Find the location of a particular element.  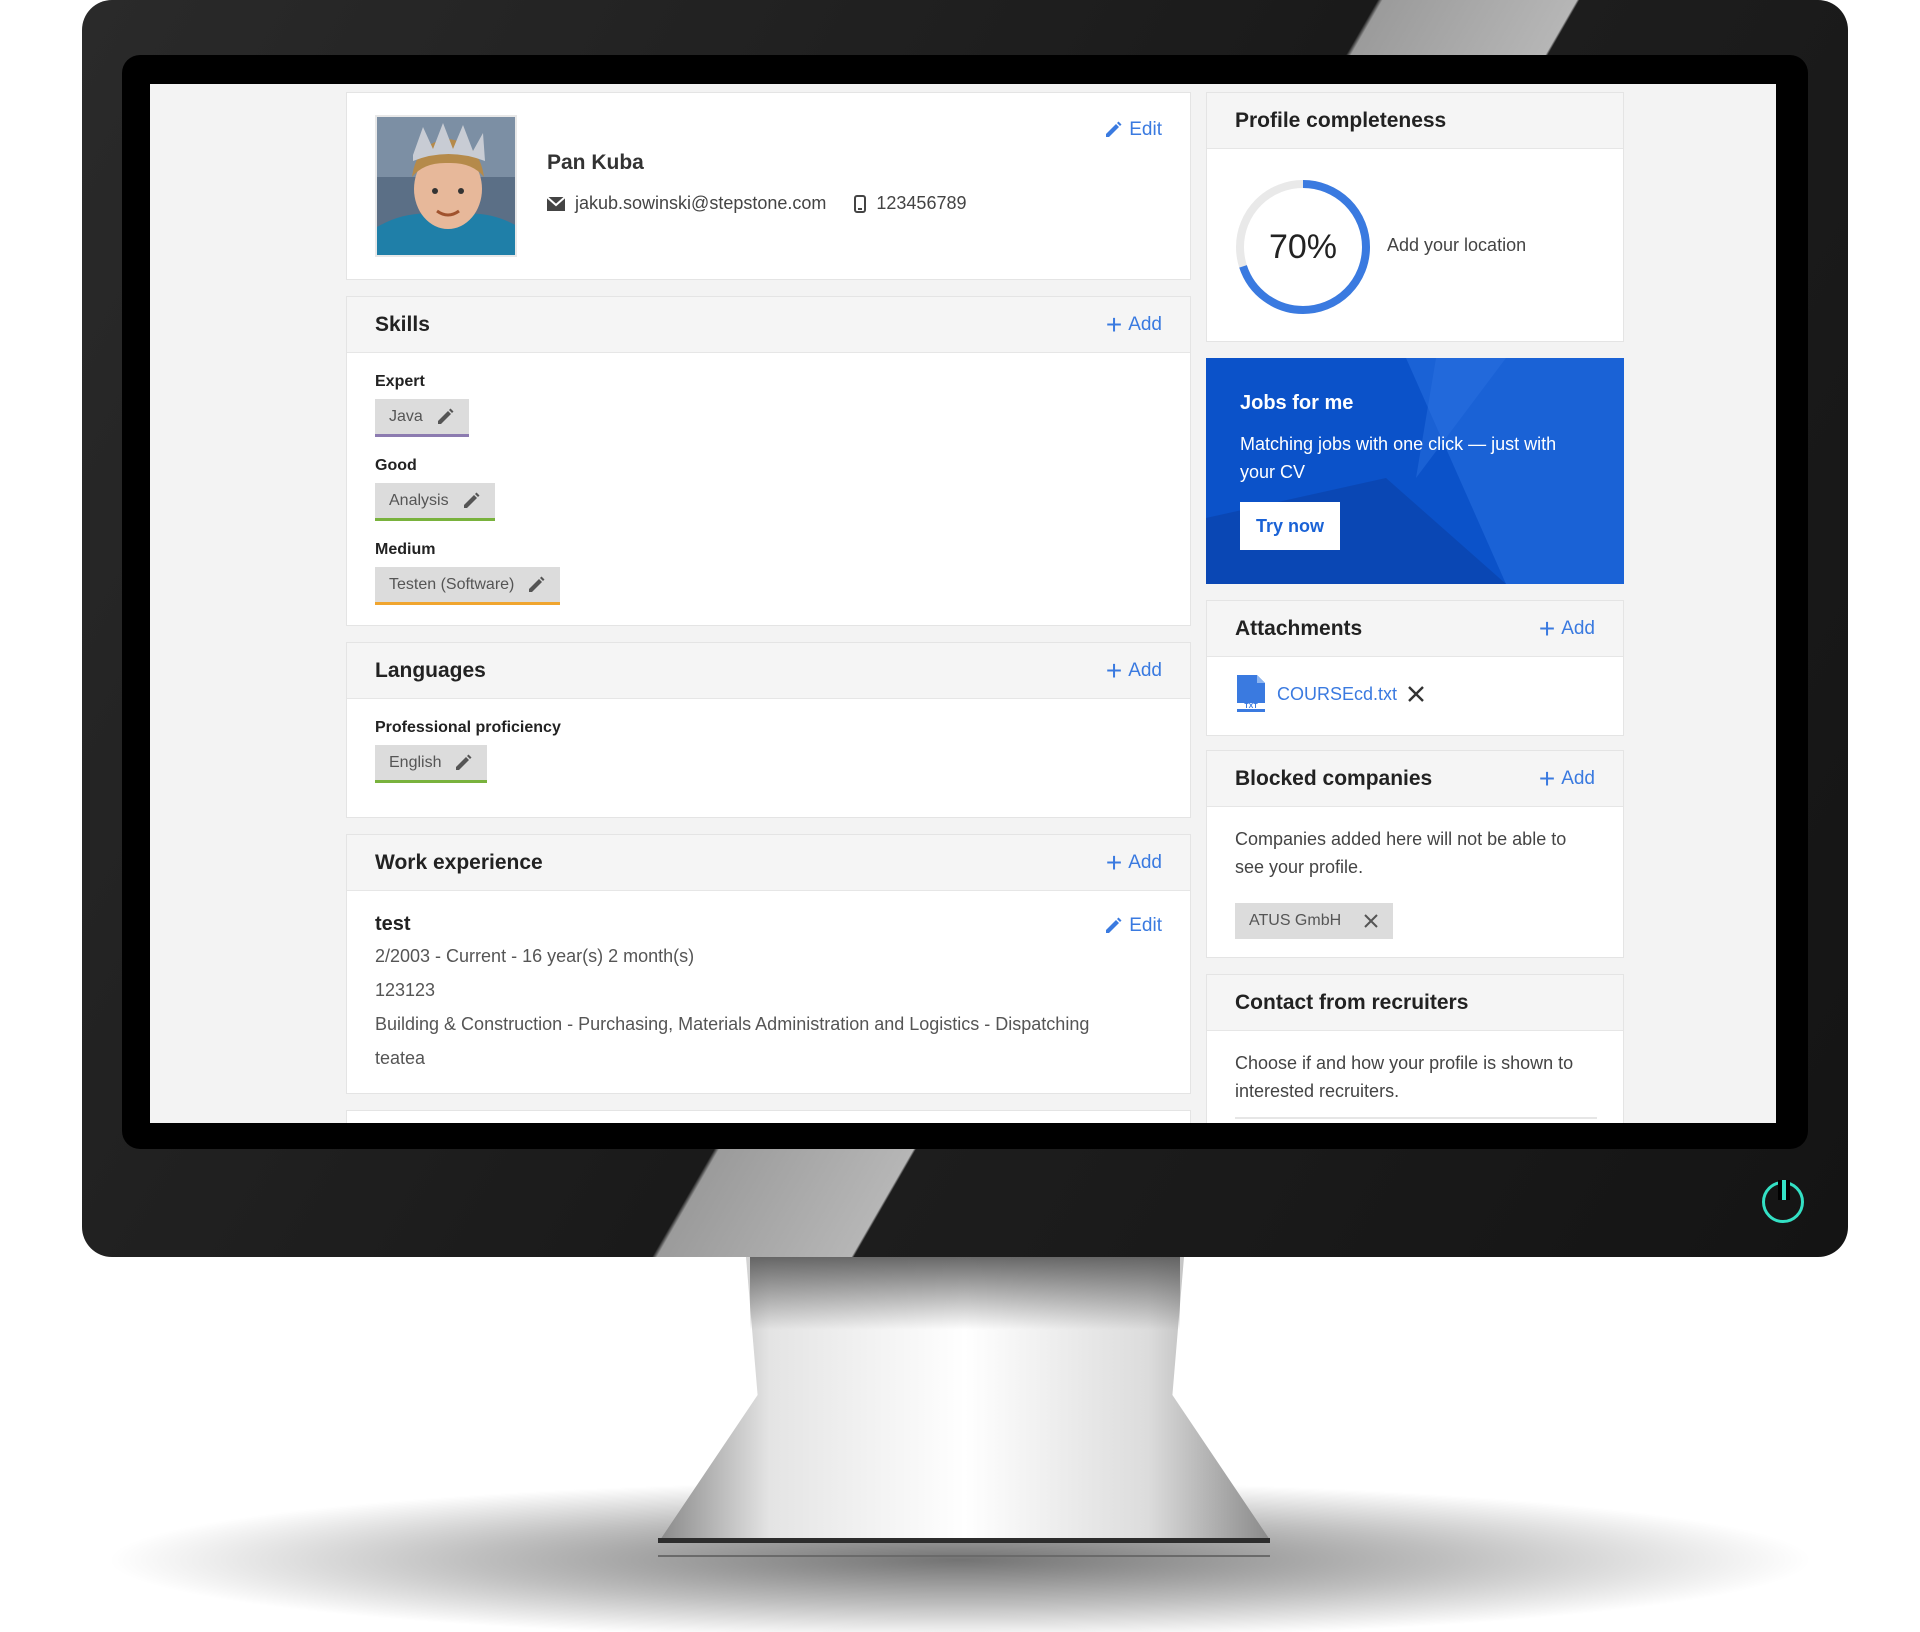

profile-edit-button: Edit is located at coordinates (1132, 130).